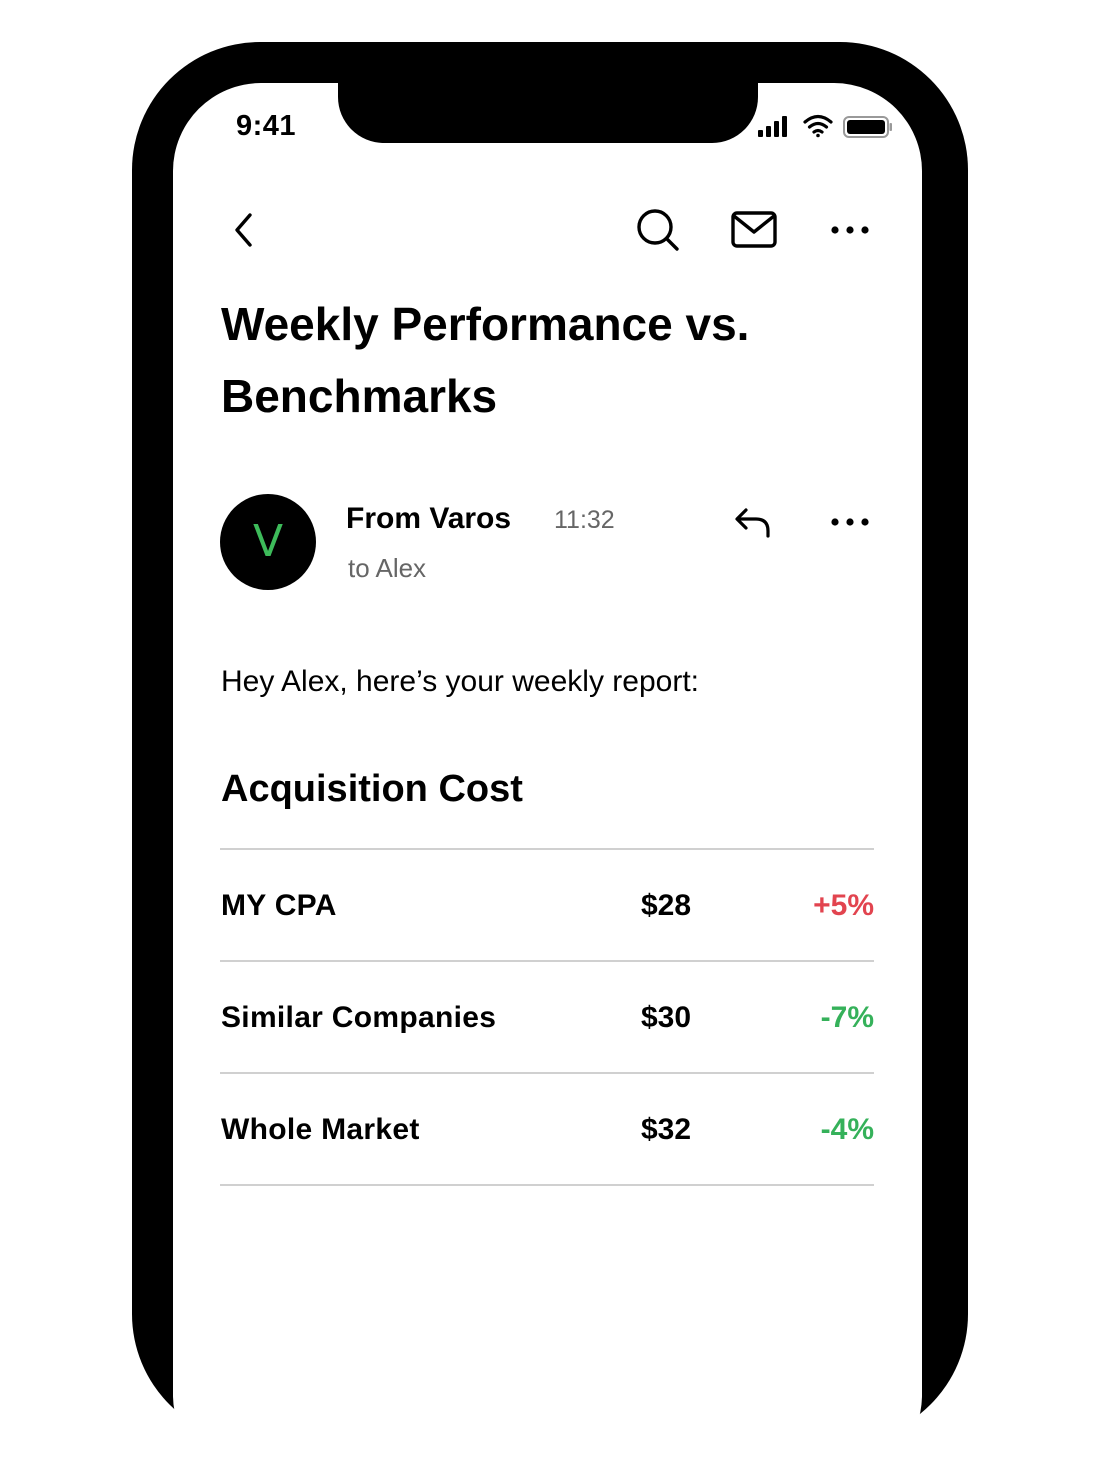 This screenshot has height=1483, width=1100. What do you see at coordinates (266, 126) in the screenshot?
I see `status-time: 9:41` at bounding box center [266, 126].